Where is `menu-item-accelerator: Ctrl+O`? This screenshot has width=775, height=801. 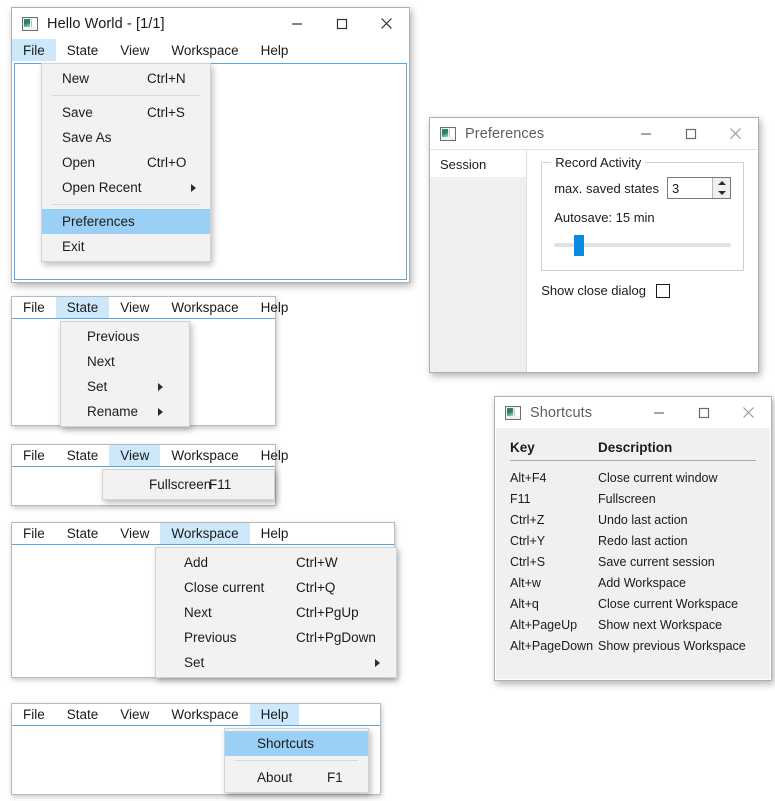 menu-item-accelerator: Ctrl+O is located at coordinates (167, 162).